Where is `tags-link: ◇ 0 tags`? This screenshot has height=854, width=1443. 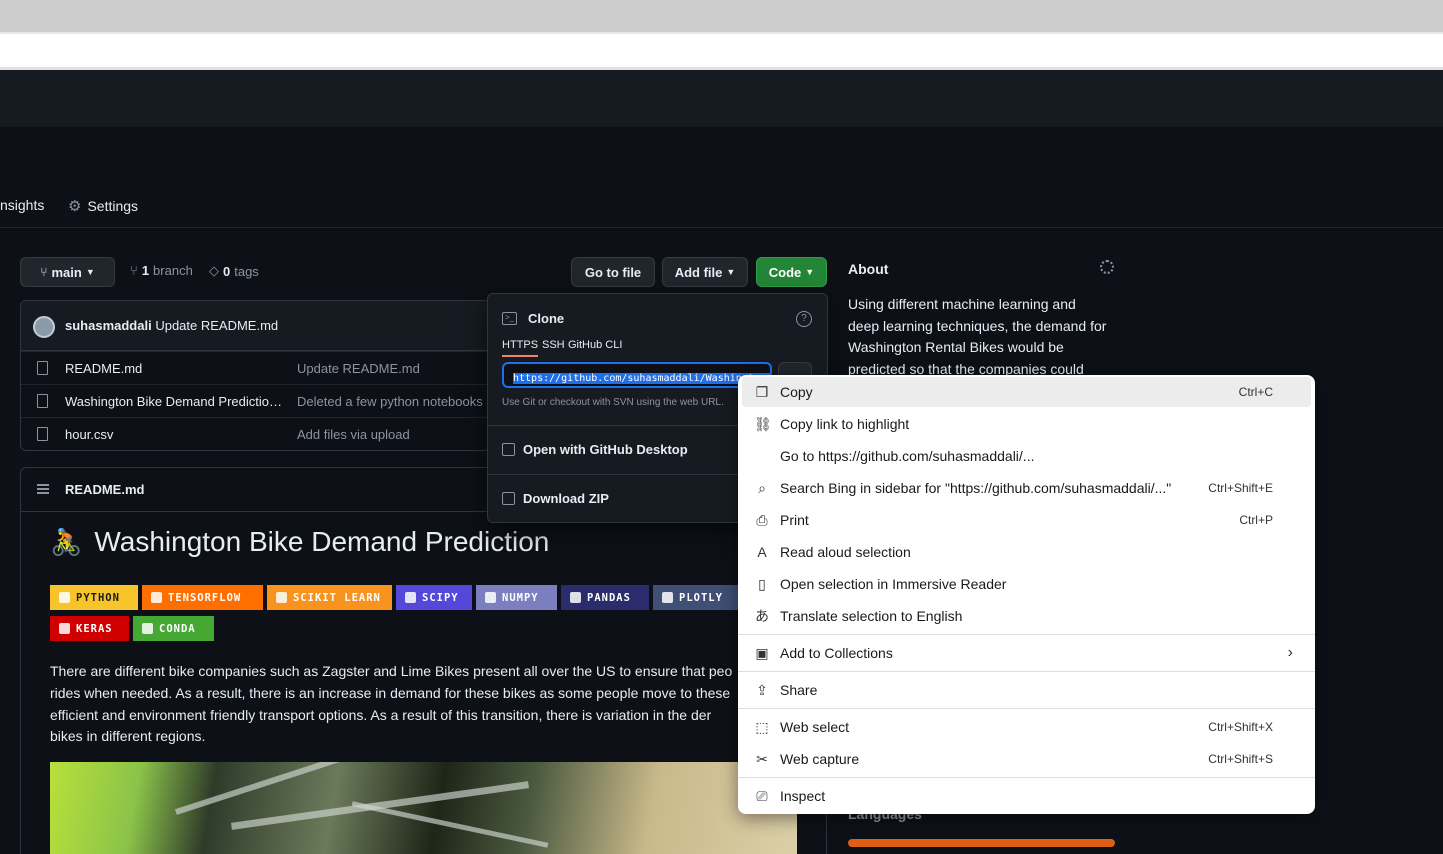
tags-link: ◇ 0 tags is located at coordinates (234, 271).